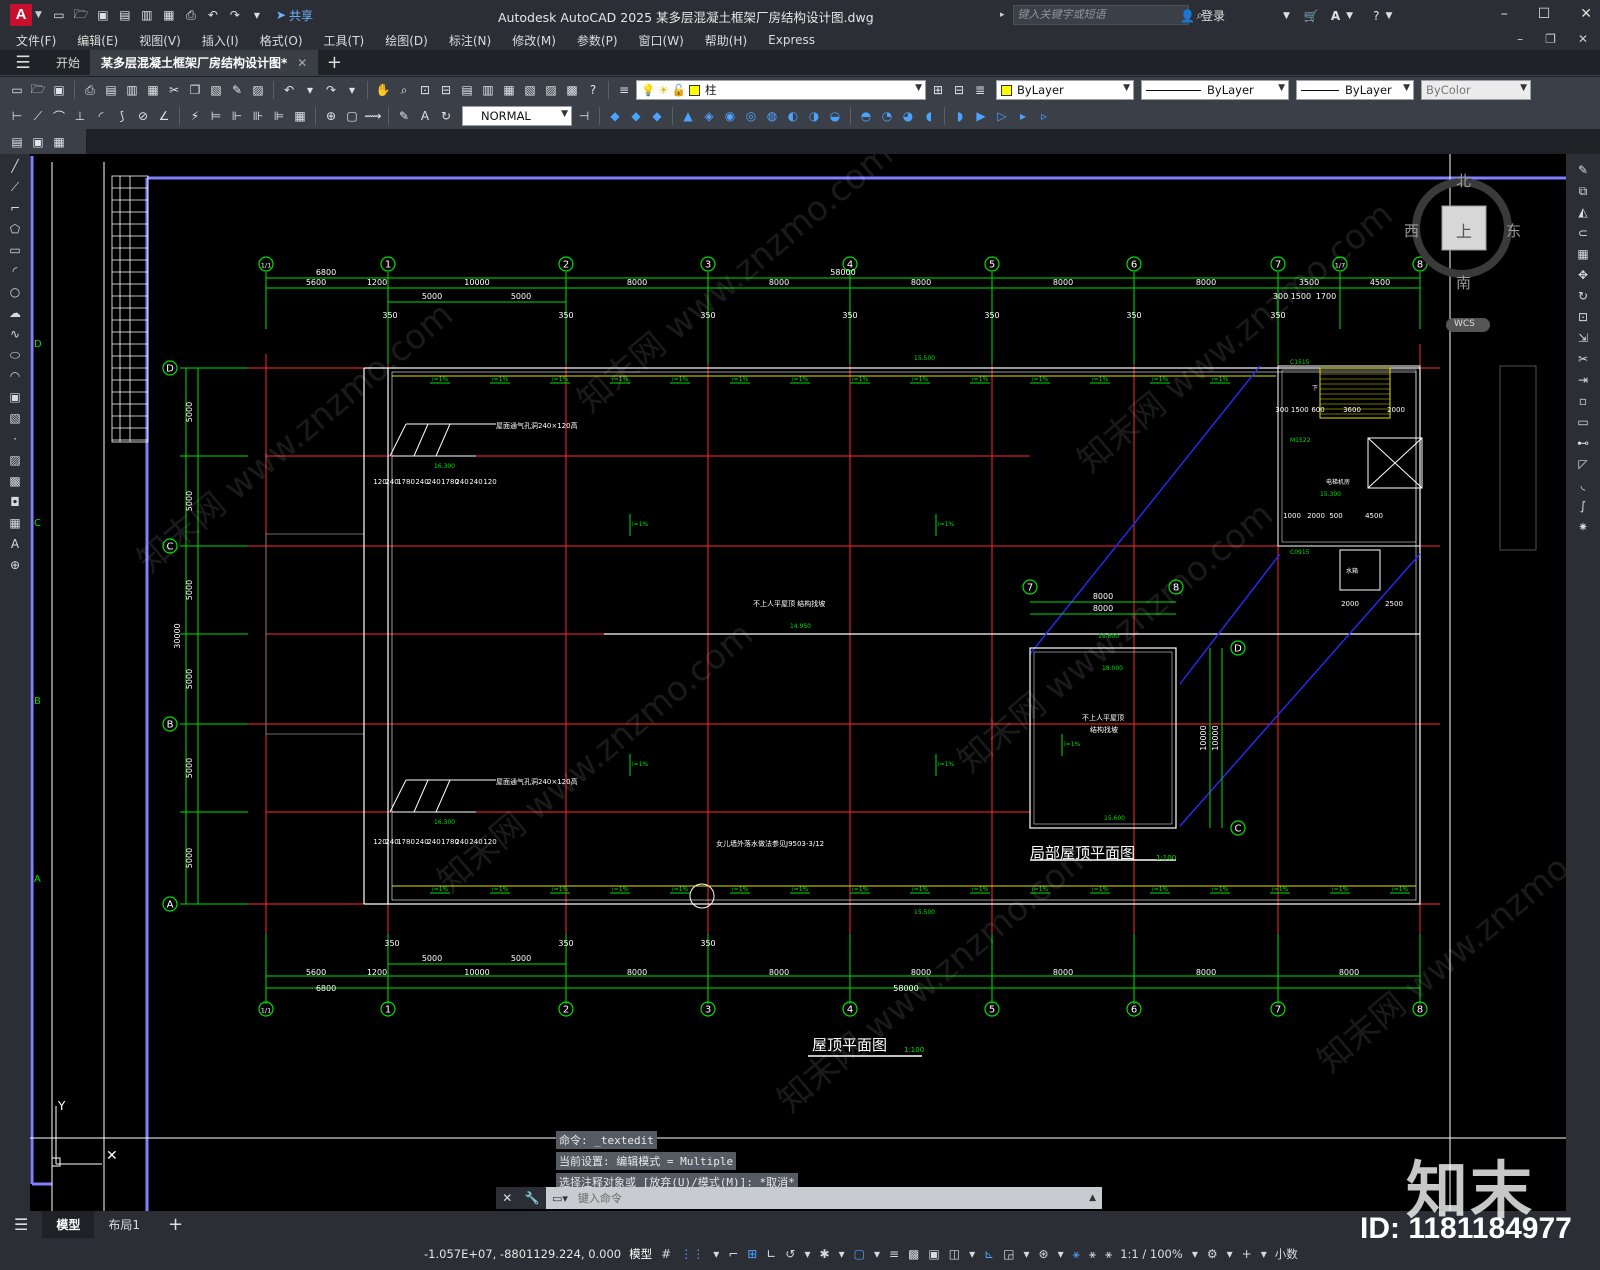 This screenshot has height=1270, width=1600. What do you see at coordinates (534, 40) in the screenshot?
I see `menu-modify: 修改(M)` at bounding box center [534, 40].